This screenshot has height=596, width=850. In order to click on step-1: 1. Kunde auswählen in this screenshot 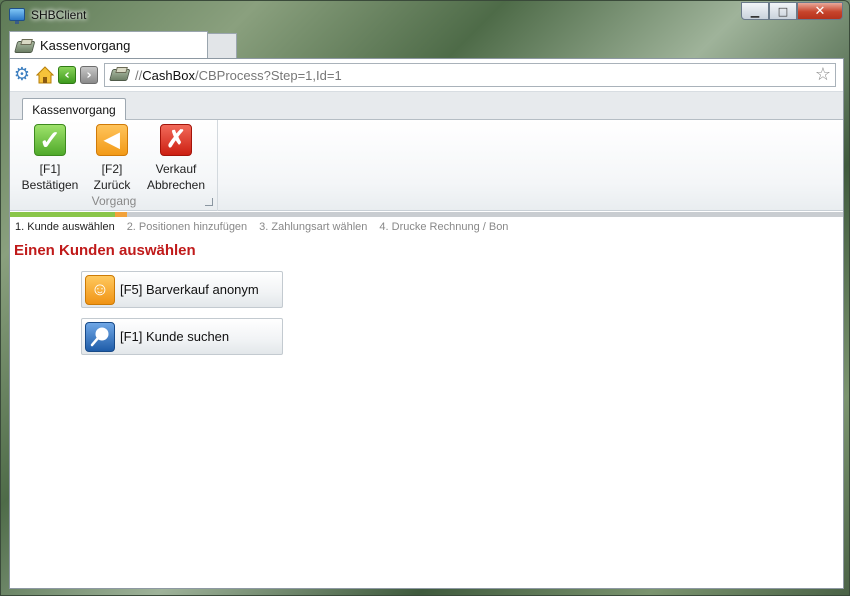, I will do `click(65, 227)`.